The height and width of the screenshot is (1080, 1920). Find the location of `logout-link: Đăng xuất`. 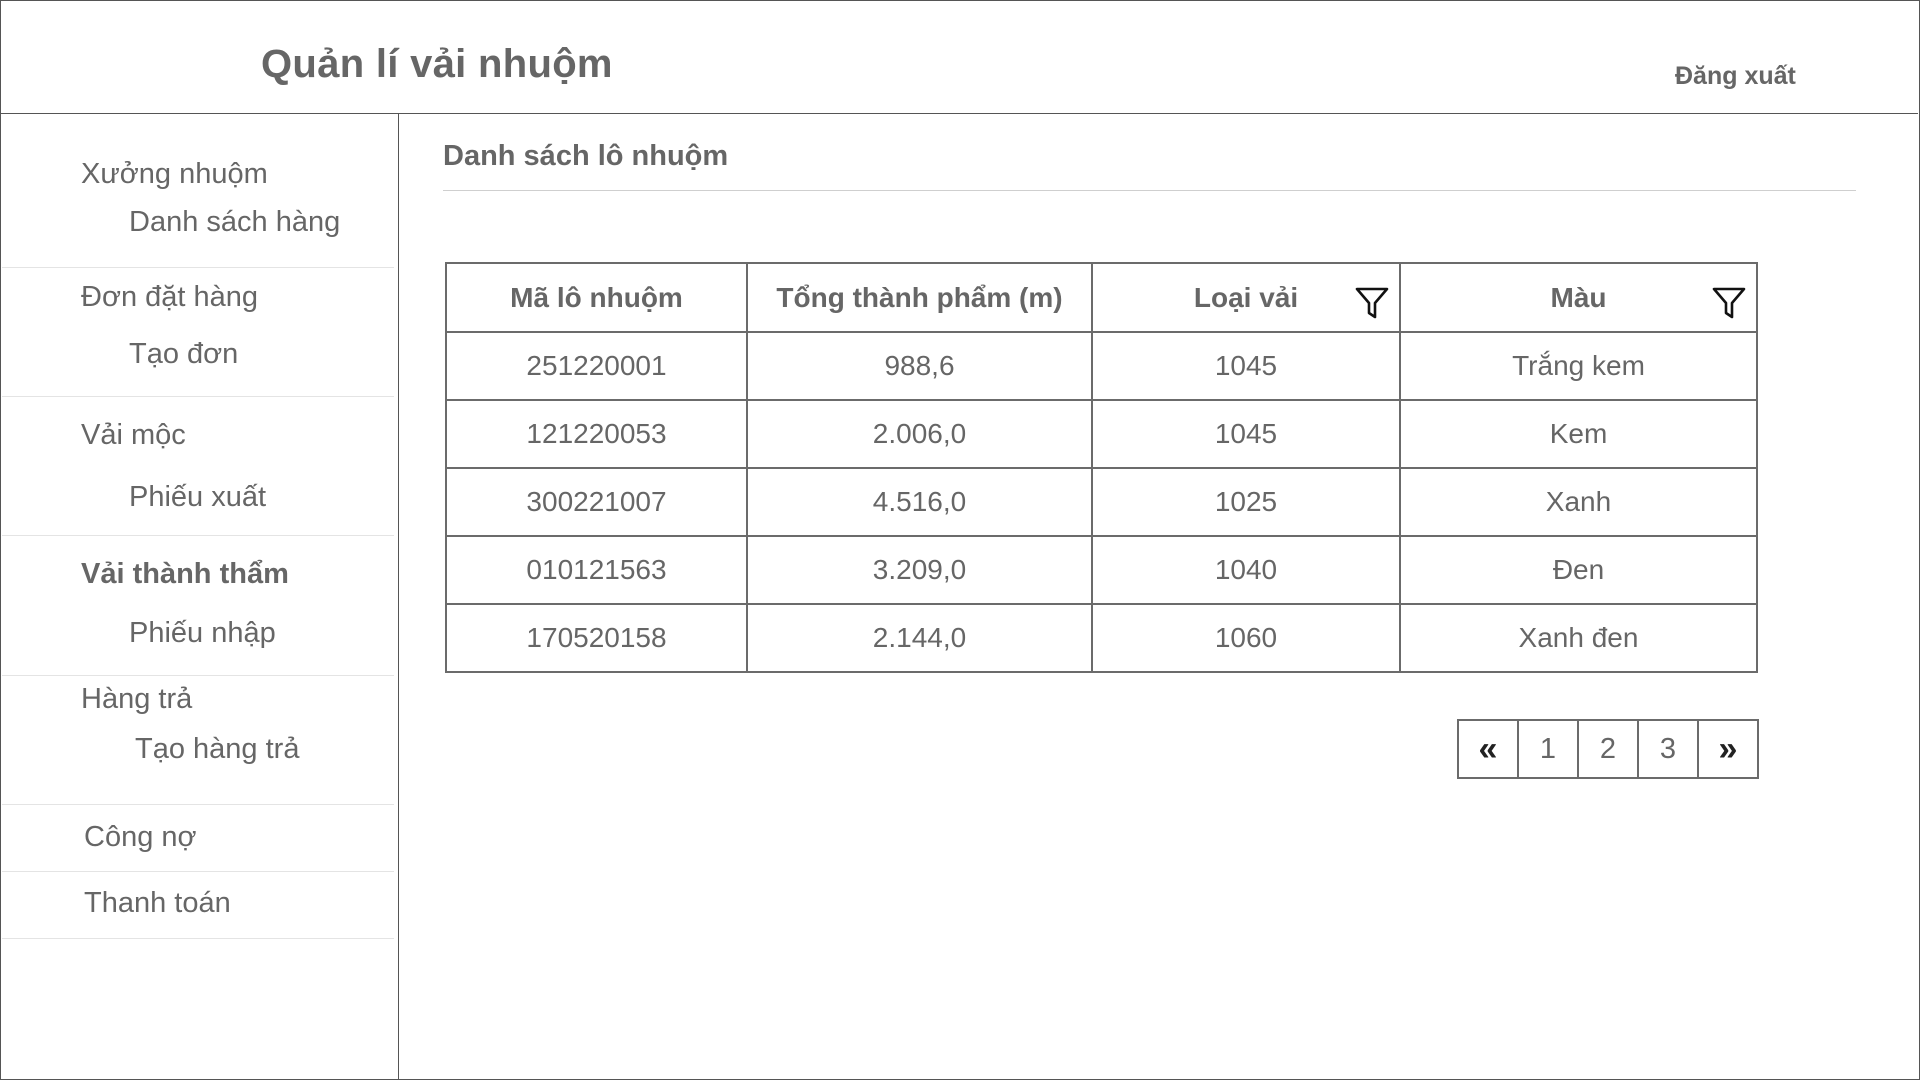

logout-link: Đăng xuất is located at coordinates (1735, 76).